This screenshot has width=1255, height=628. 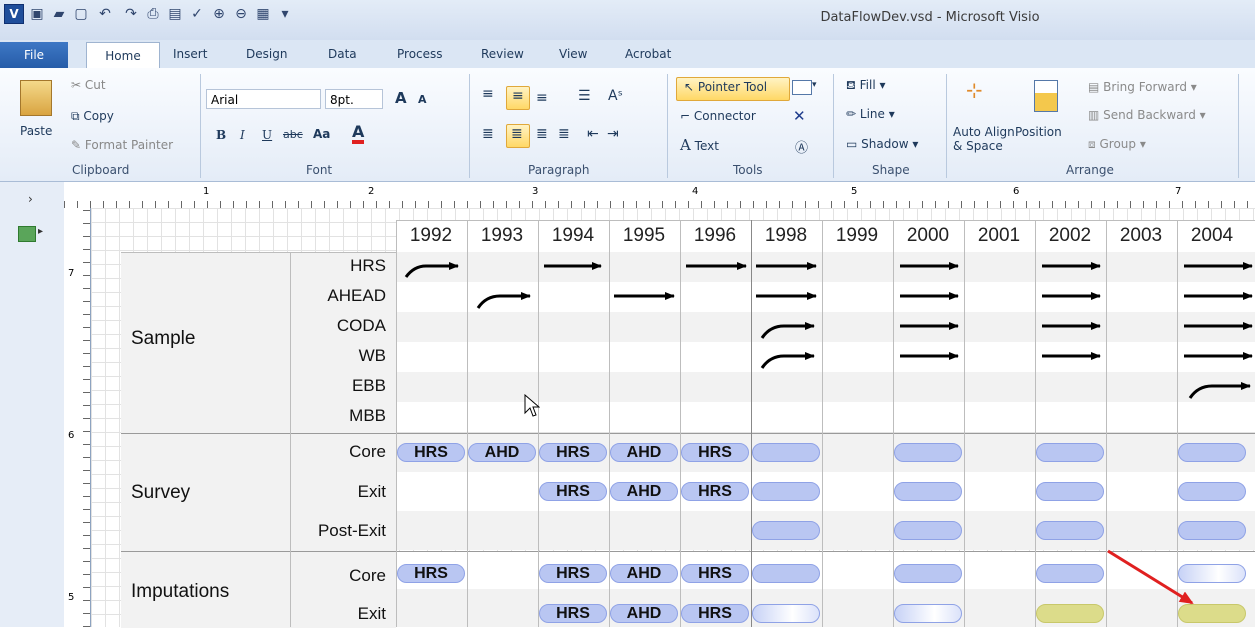 What do you see at coordinates (263, 99) in the screenshot?
I see `font-family-select: Arial` at bounding box center [263, 99].